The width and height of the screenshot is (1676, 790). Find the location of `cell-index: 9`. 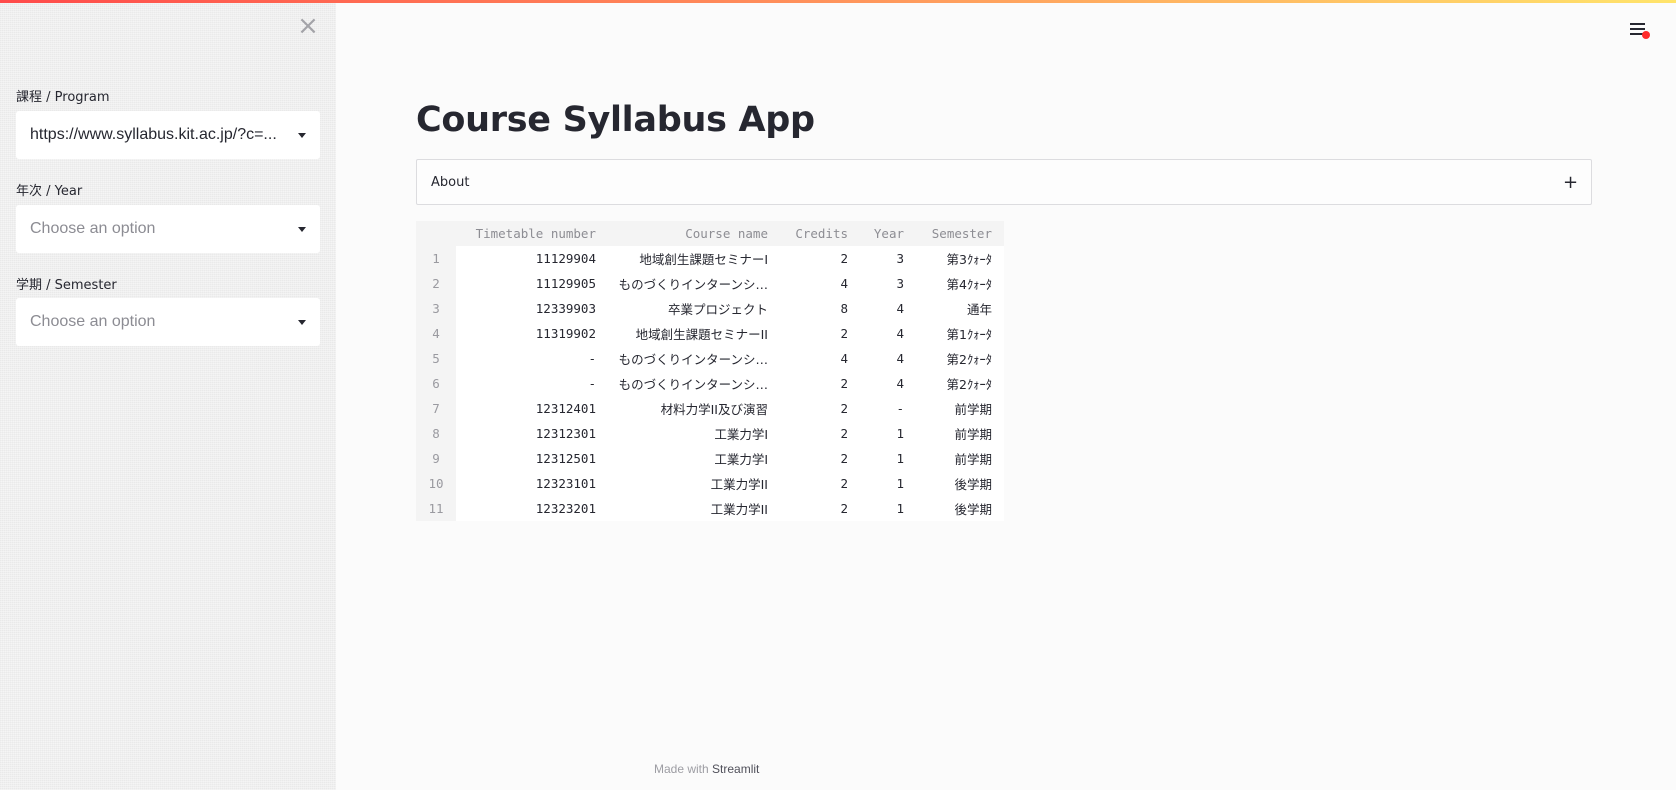

cell-index: 9 is located at coordinates (436, 458).